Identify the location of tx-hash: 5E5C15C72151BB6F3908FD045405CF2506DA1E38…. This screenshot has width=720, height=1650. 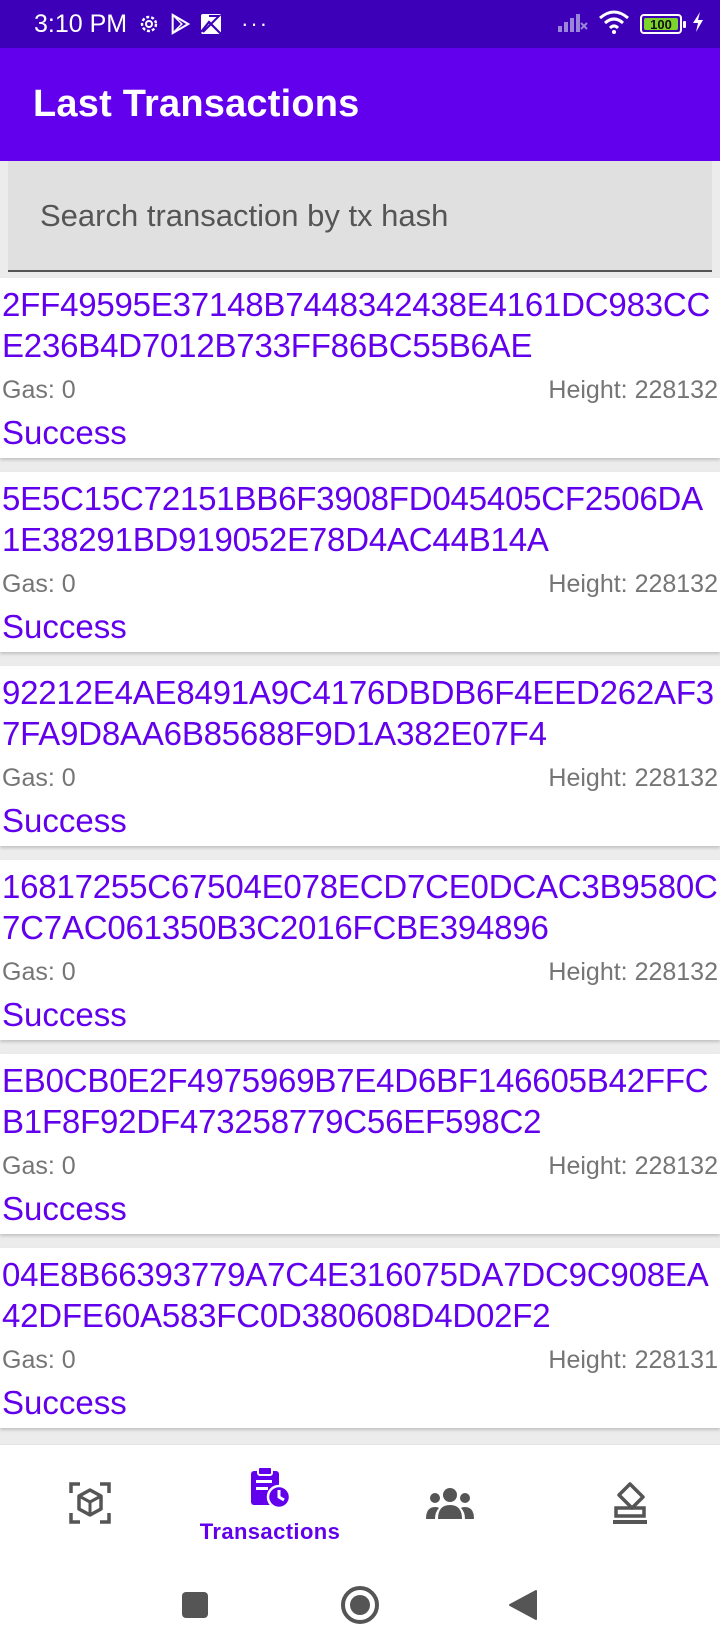
(352, 519).